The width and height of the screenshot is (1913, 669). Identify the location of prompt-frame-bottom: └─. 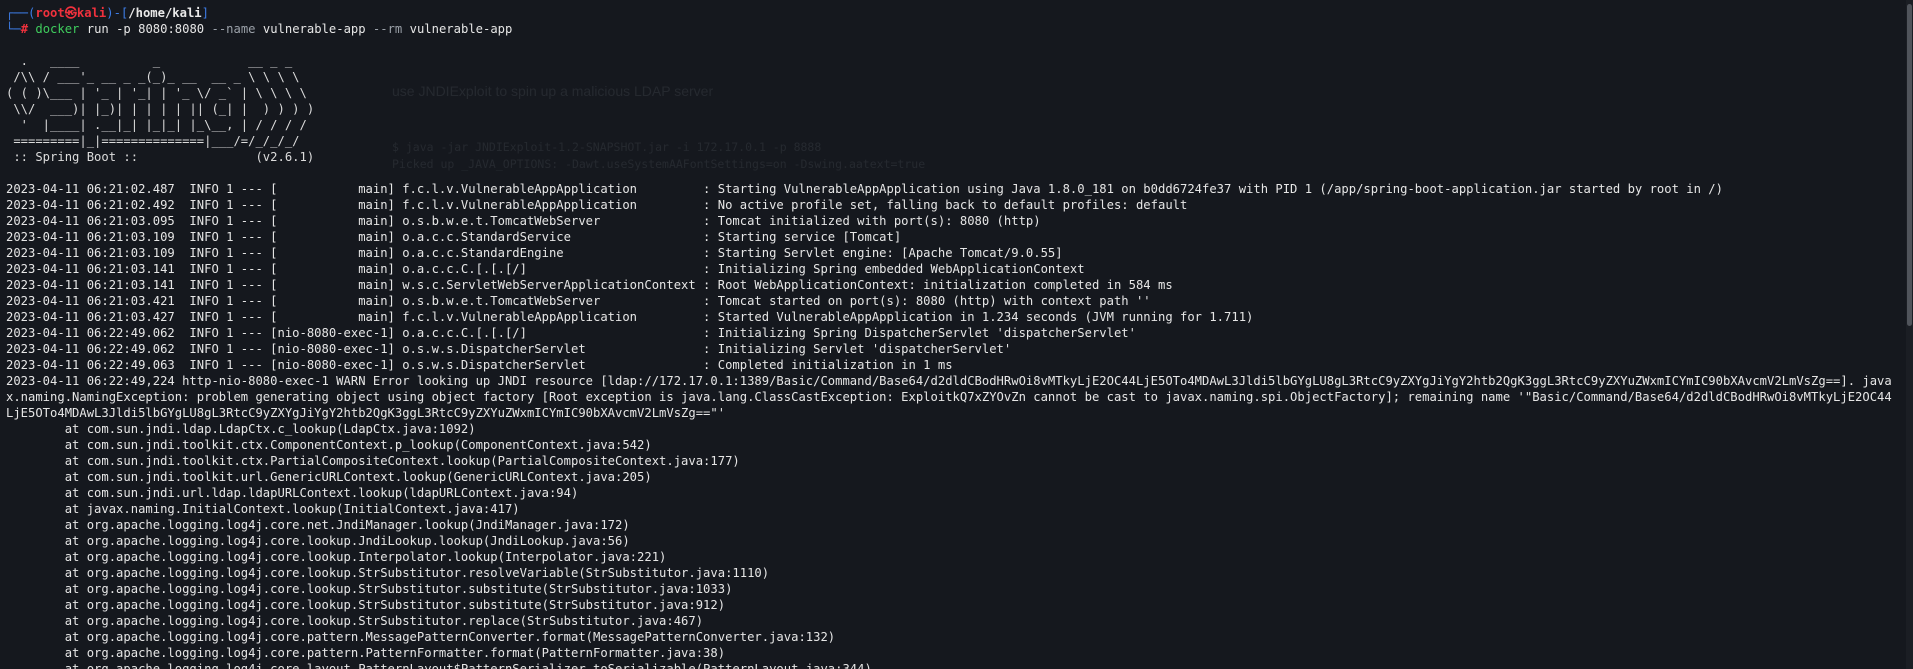
(13, 29).